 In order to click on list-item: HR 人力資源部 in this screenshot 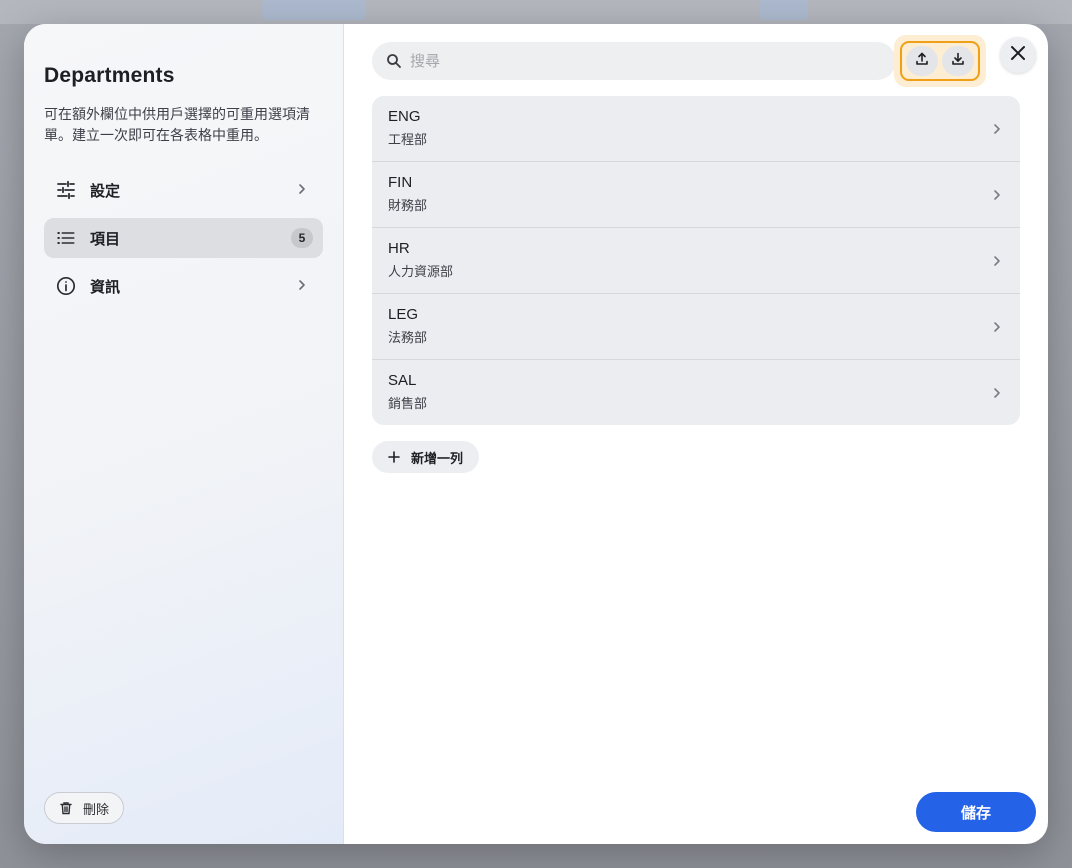, I will do `click(696, 261)`.